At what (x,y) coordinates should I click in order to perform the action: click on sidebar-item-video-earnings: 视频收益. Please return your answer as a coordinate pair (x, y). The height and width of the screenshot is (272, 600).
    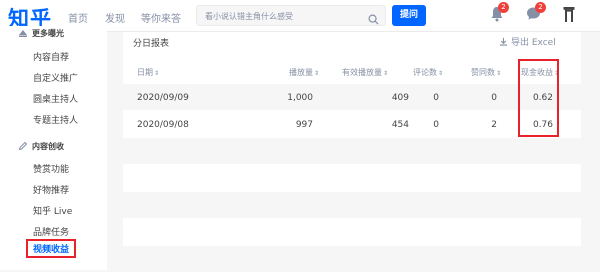
    Looking at the image, I should click on (51, 248).